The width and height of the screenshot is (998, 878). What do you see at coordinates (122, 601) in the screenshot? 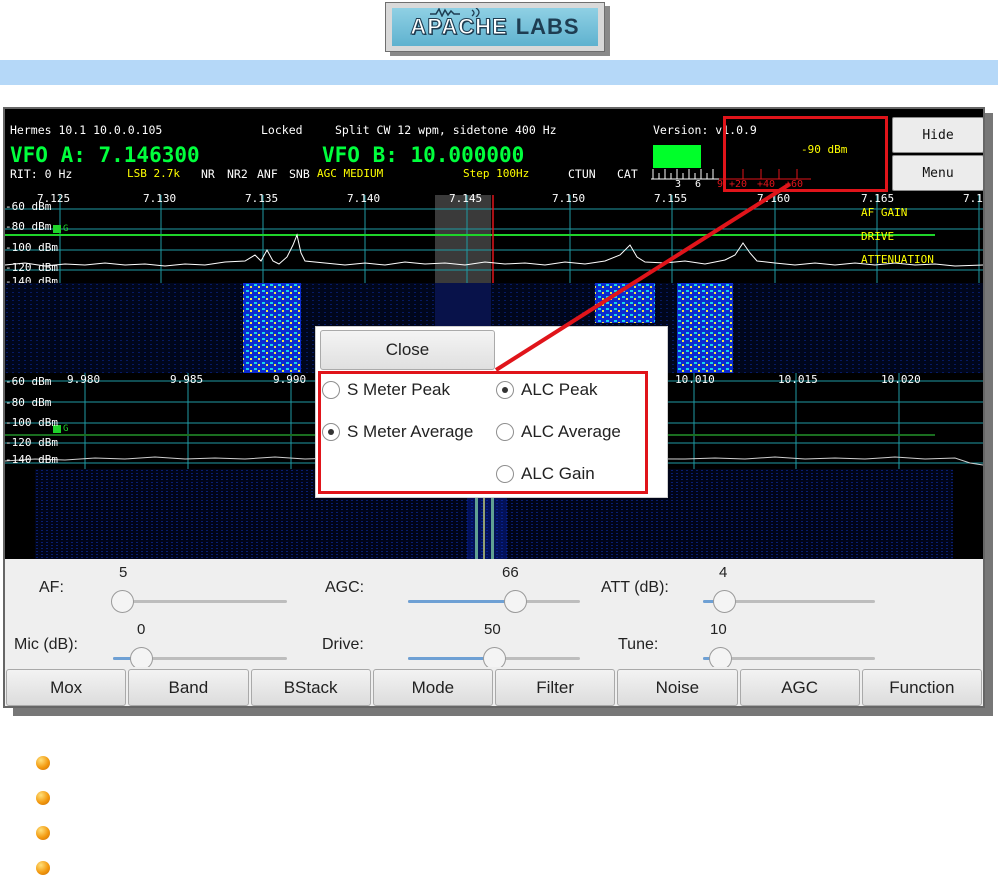
I see `af-slider-knob` at bounding box center [122, 601].